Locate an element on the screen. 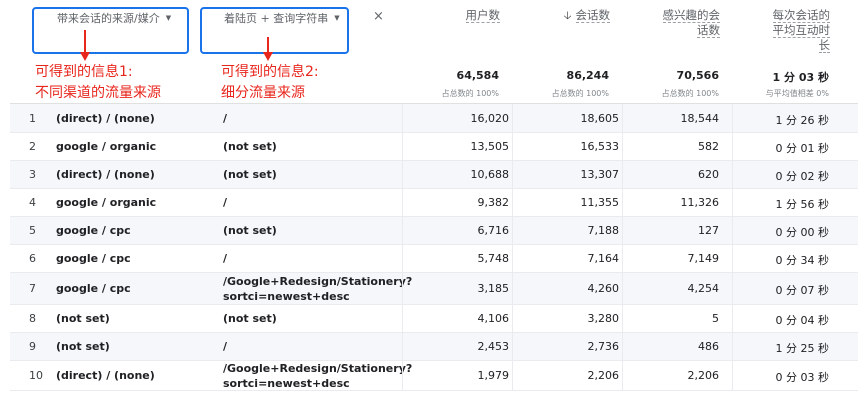 The height and width of the screenshot is (403, 858). table-row: 9 (not set) / 2,453 2,736 486 1 分 25 秒 is located at coordinates (434, 347).